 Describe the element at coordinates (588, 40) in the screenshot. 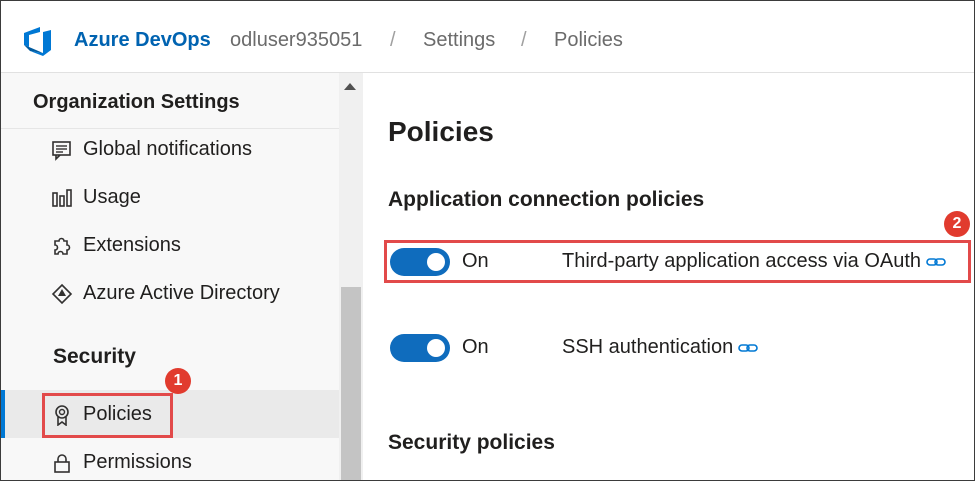

I see `breadcrumb-policies: Policies` at that location.